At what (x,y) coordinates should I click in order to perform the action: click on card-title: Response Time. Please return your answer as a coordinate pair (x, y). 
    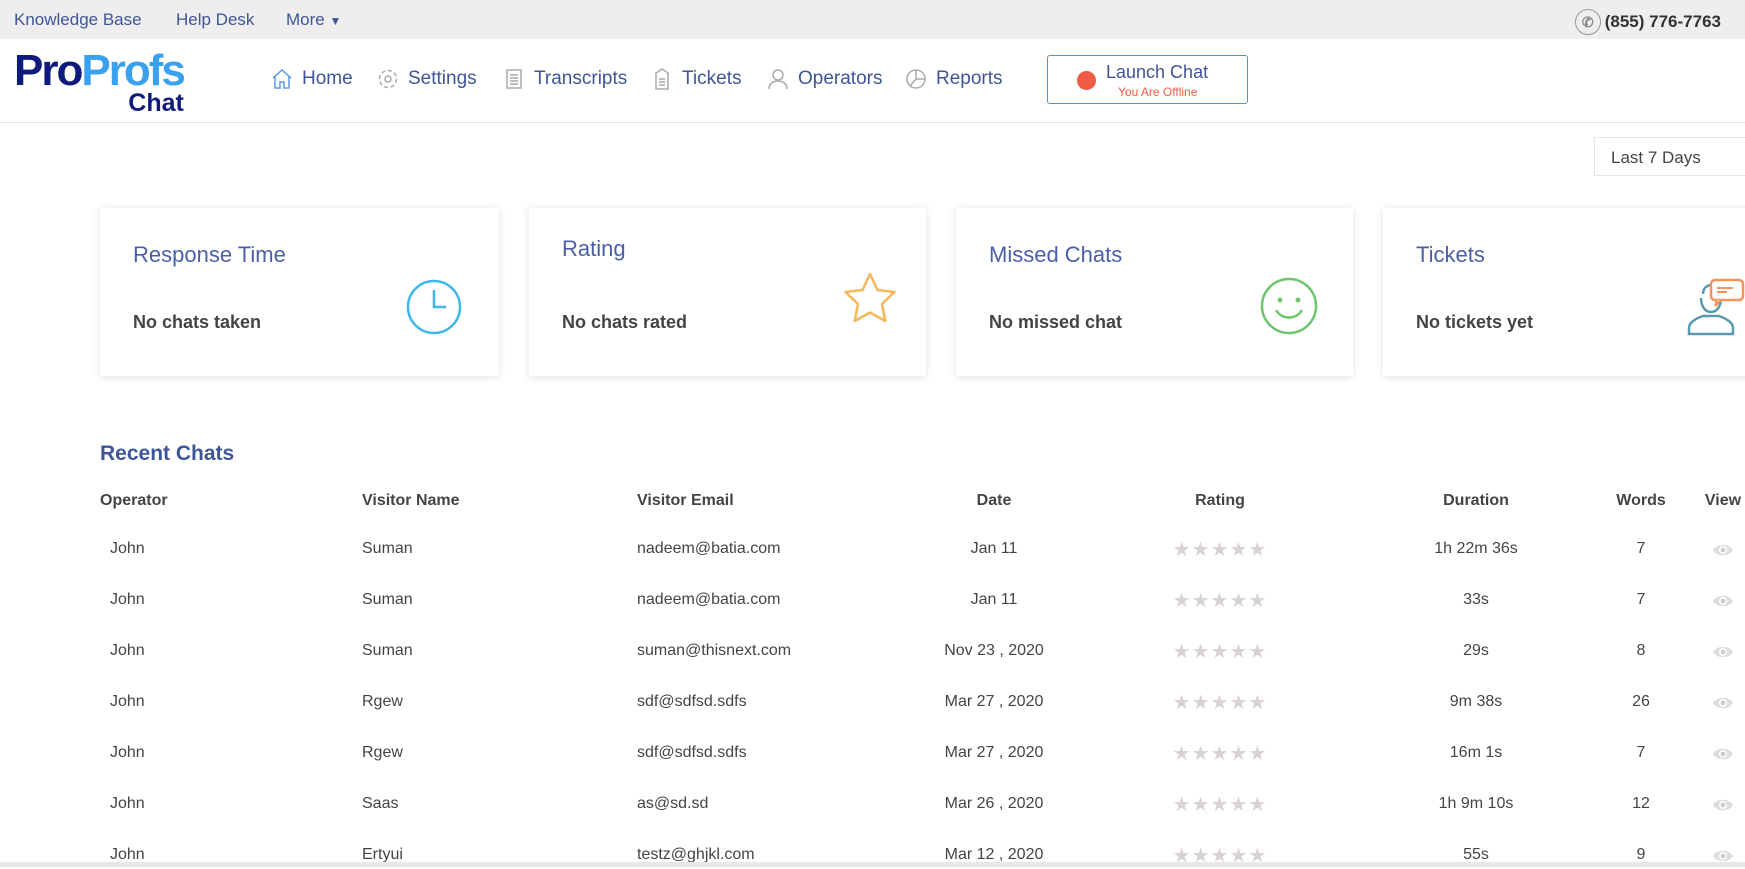
    Looking at the image, I should click on (209, 254).